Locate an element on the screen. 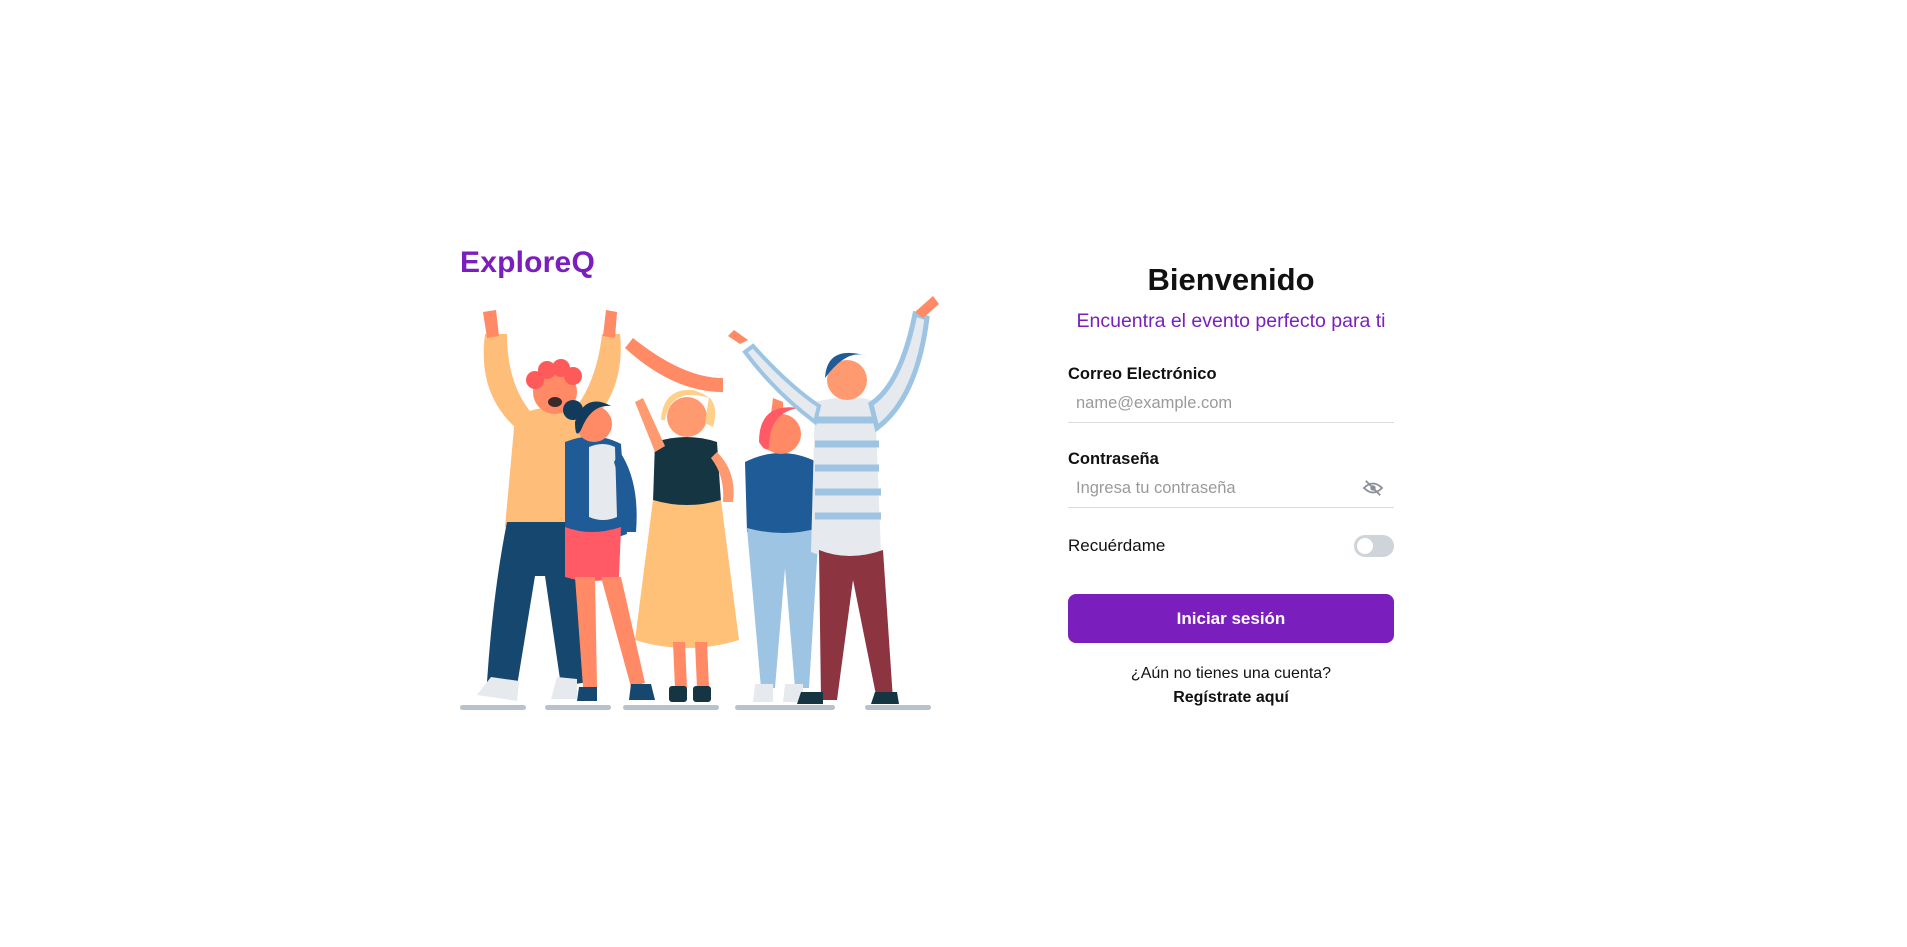  email-input is located at coordinates (1231, 403).